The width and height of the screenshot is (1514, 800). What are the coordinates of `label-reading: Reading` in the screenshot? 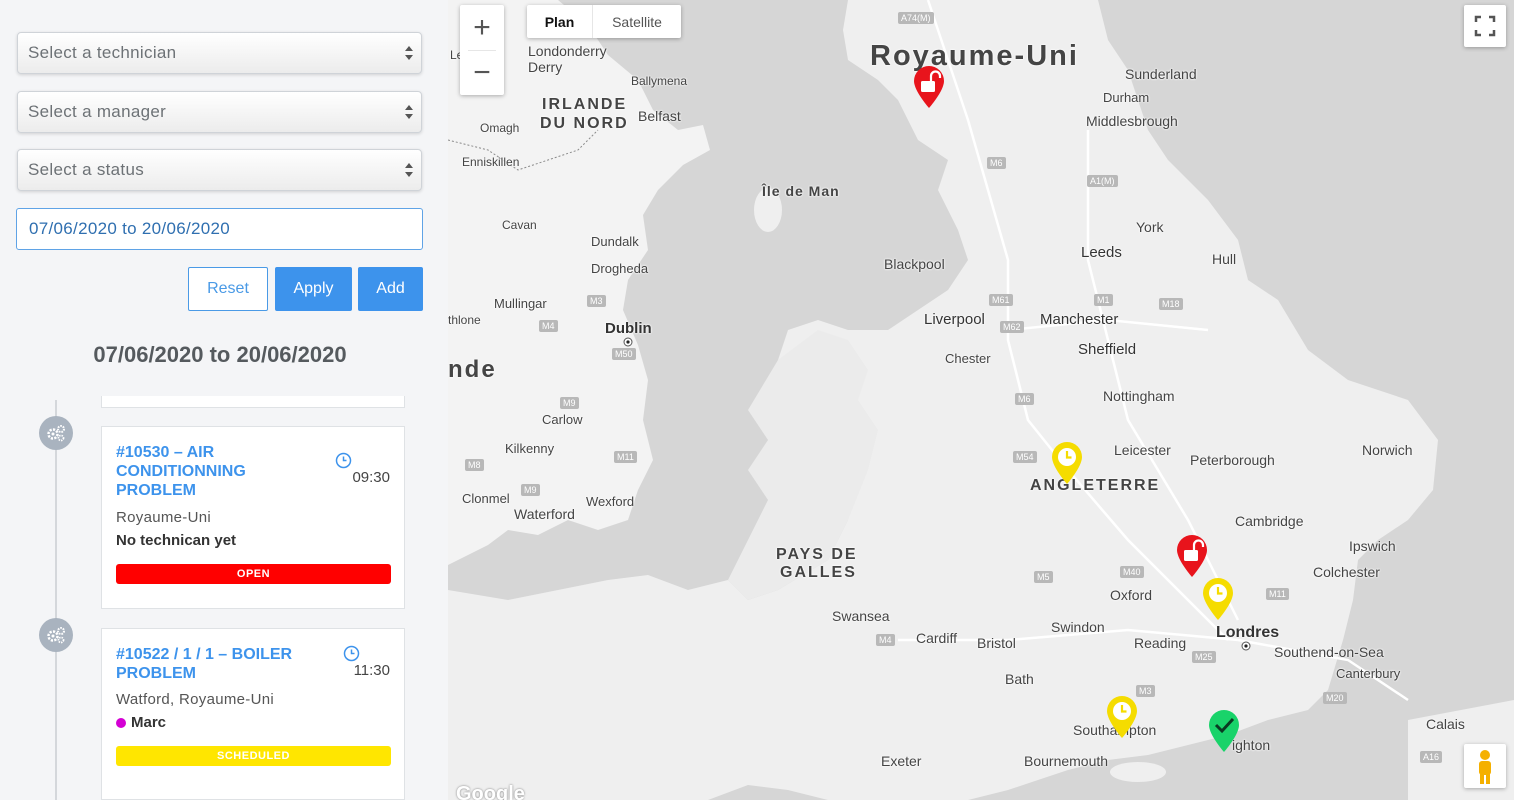 It's located at (1160, 643).